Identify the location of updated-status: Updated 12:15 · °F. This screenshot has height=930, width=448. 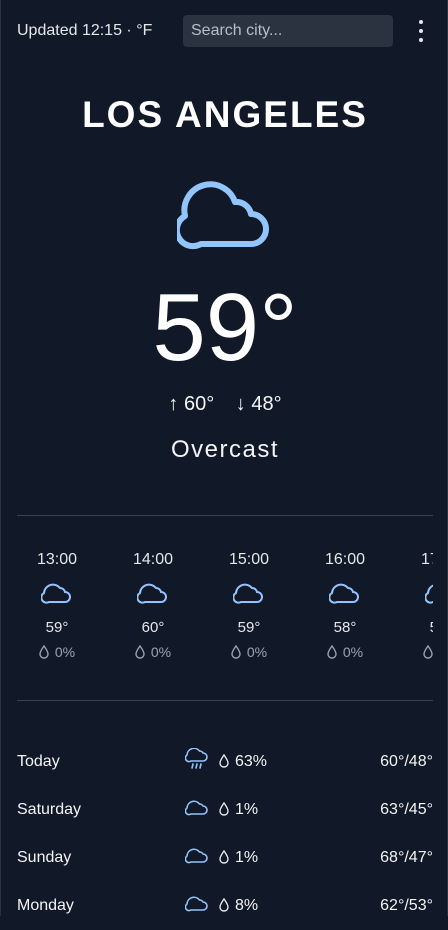
(85, 30).